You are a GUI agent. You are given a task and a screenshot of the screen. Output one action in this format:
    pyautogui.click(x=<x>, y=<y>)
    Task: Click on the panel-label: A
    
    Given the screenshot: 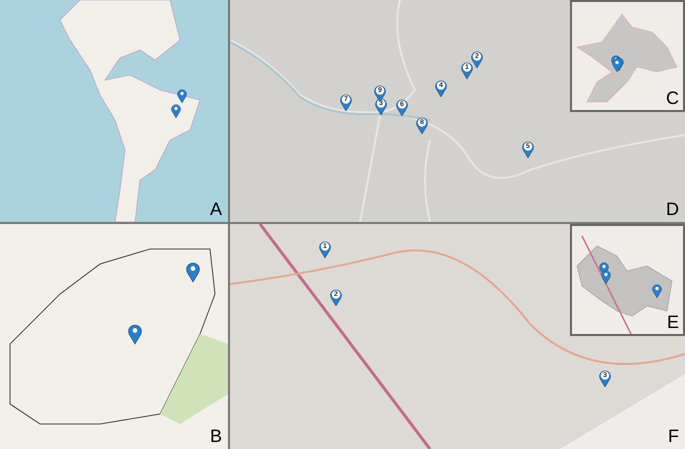 What is the action you would take?
    pyautogui.click(x=216, y=209)
    